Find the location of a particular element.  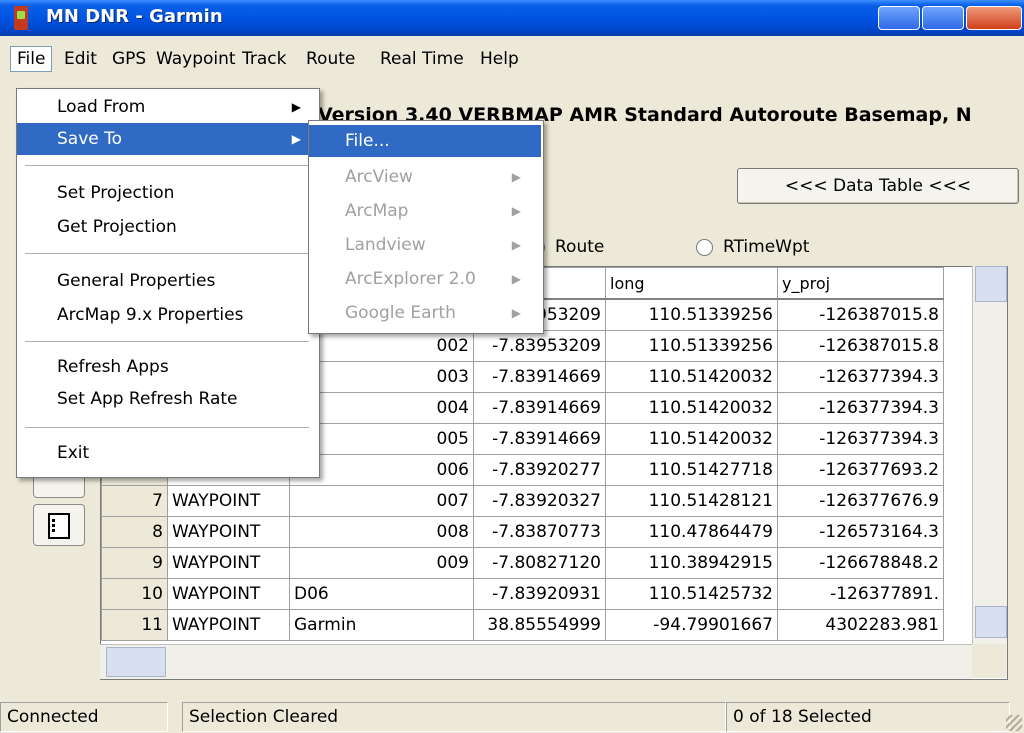

cell-long: 110.38942915 is located at coordinates (691, 563).